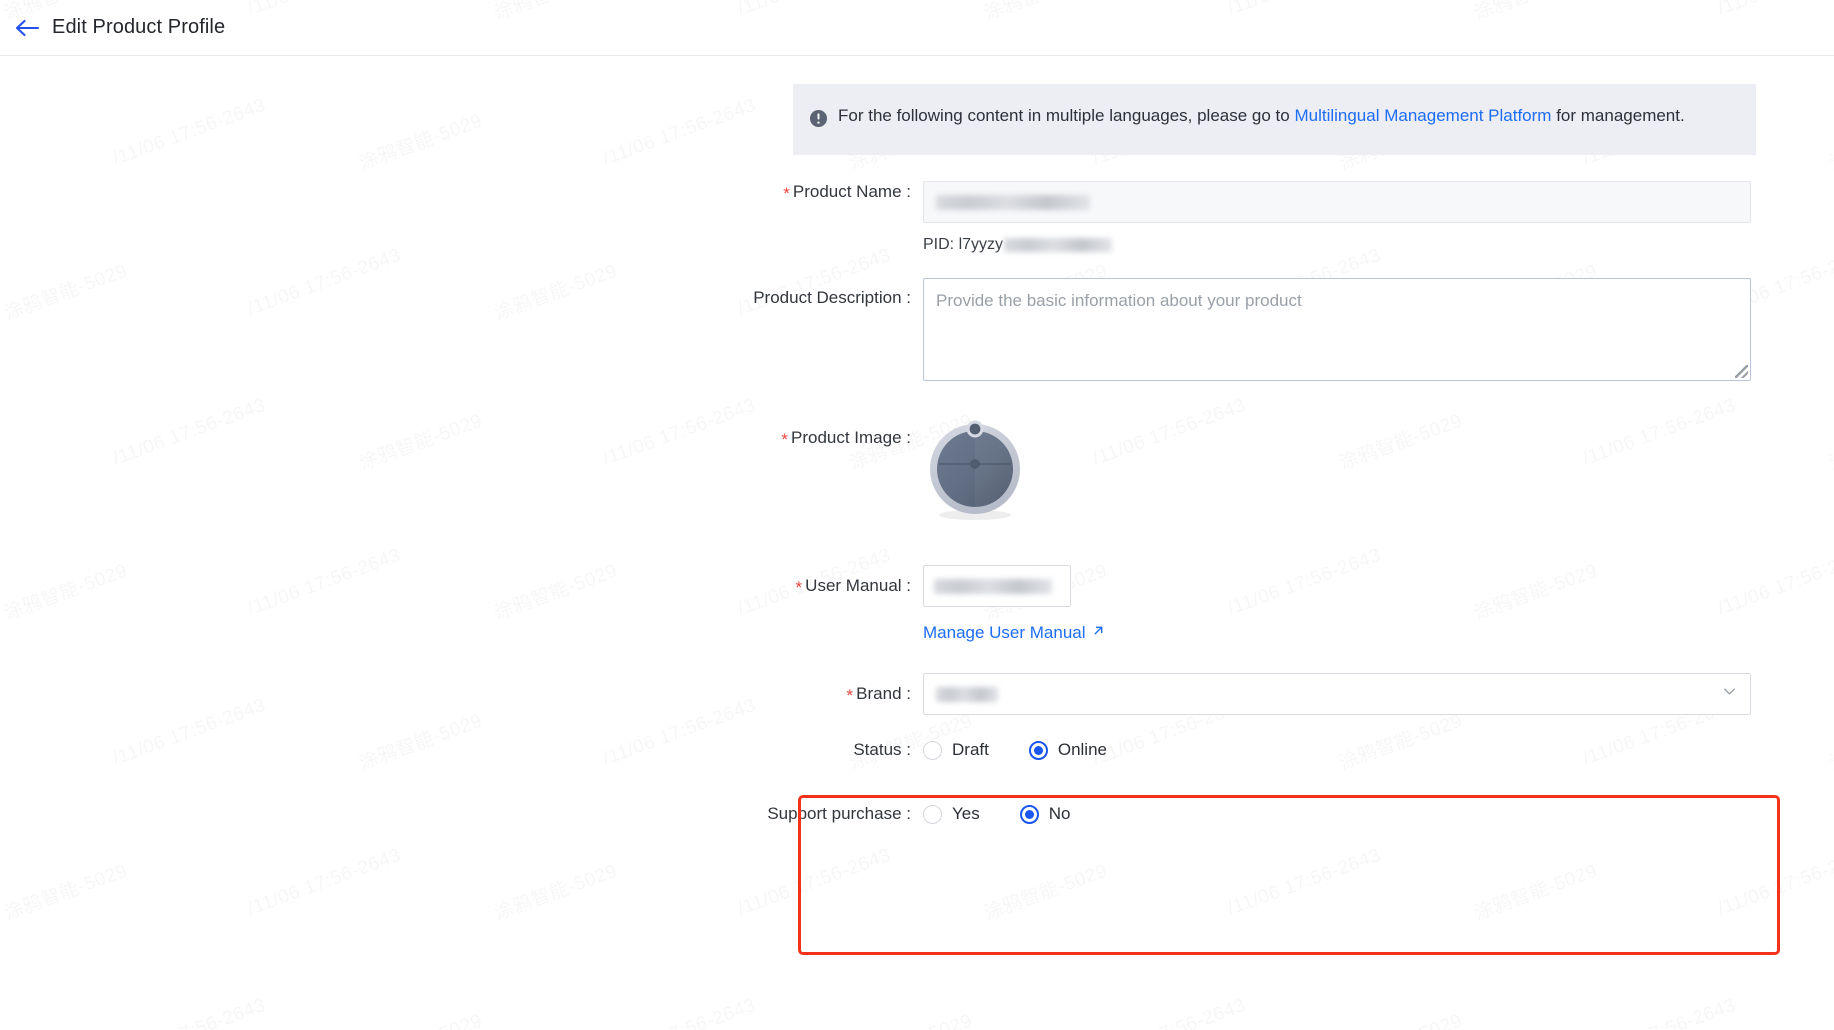  I want to click on user-manual-input, so click(997, 586).